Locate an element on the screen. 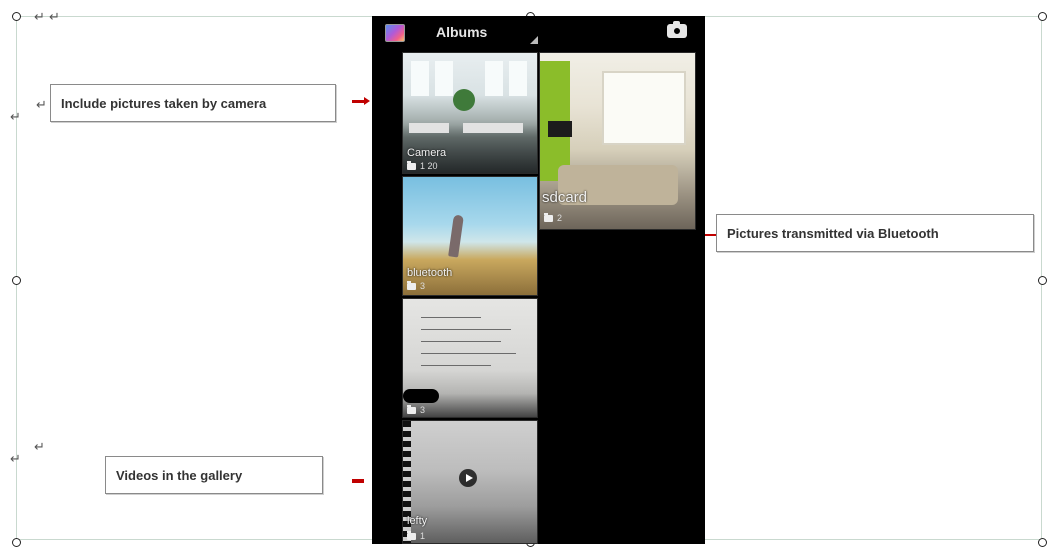 The width and height of the screenshot is (1047, 547). callout-videos-text: Videos in the gallery is located at coordinates (179, 475).